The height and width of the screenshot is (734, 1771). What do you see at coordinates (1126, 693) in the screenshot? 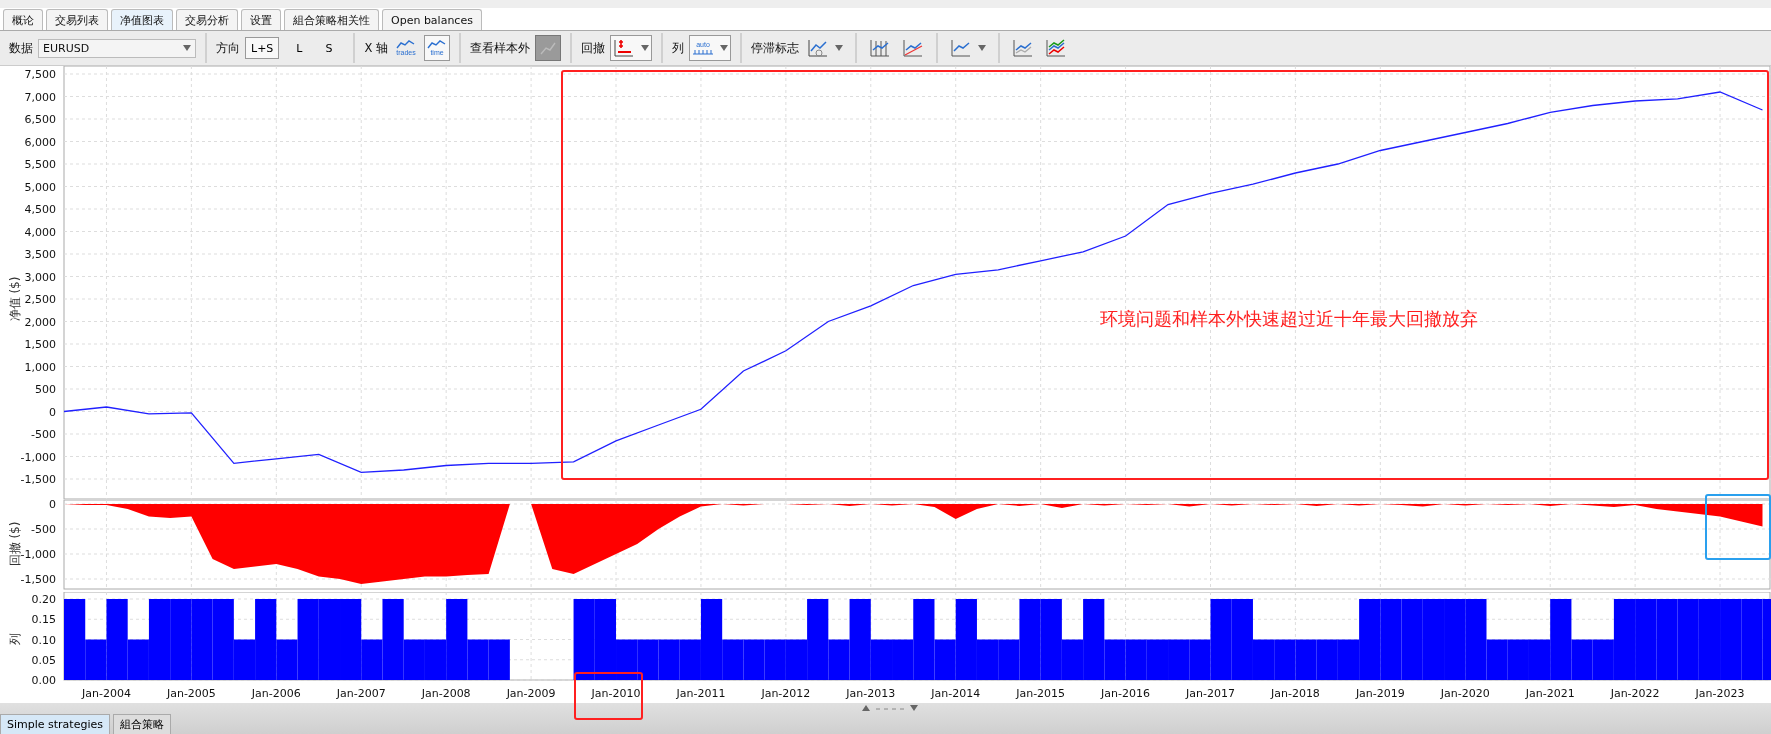
I see `x-tick-label: Jan-2016` at bounding box center [1126, 693].